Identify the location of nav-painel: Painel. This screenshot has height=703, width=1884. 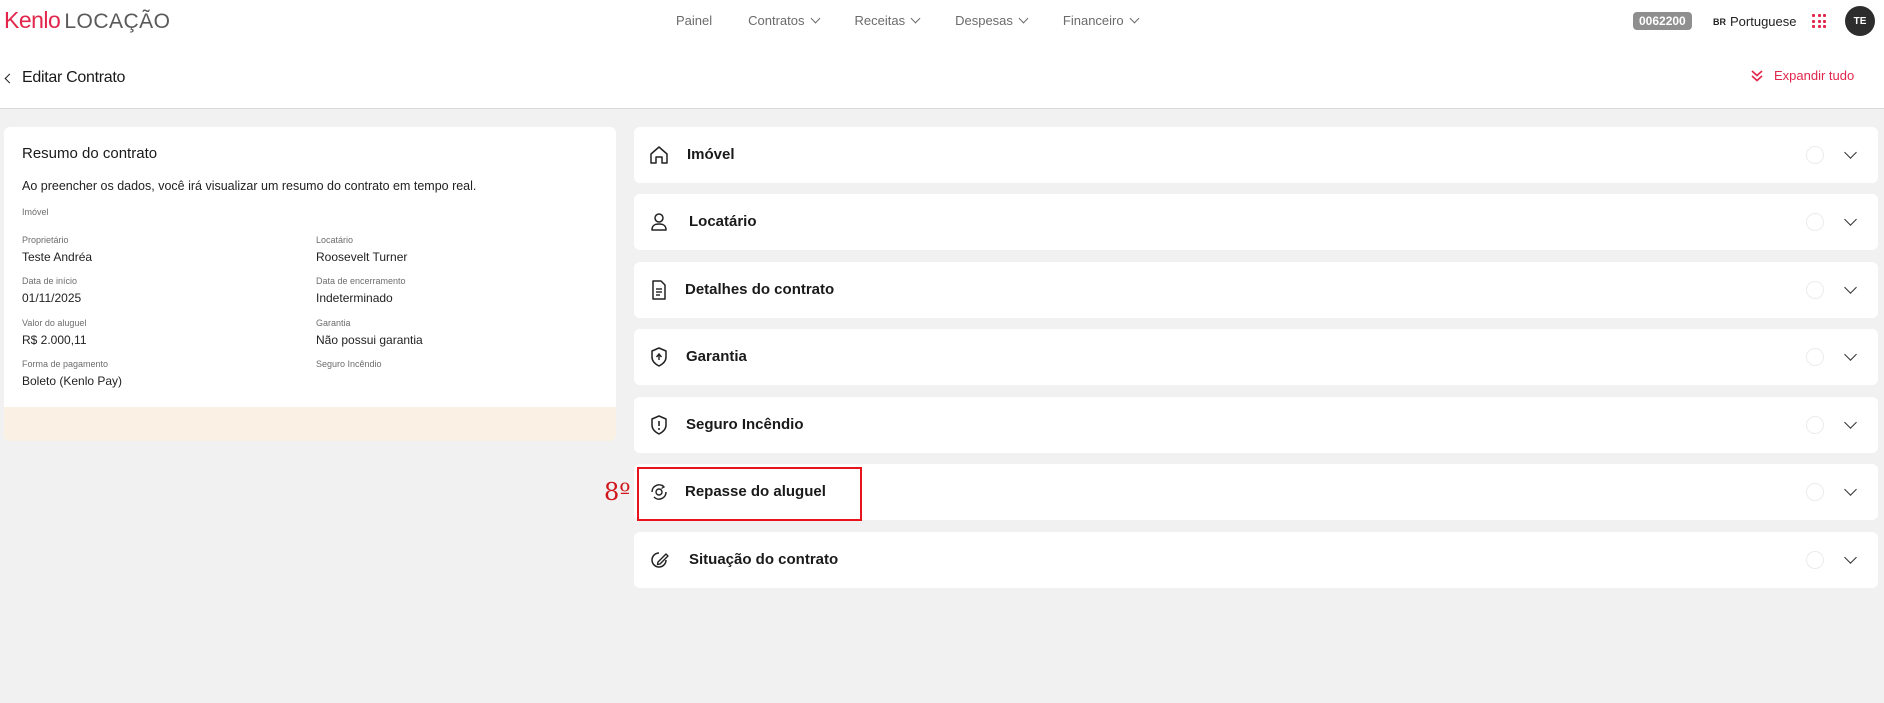
(694, 20).